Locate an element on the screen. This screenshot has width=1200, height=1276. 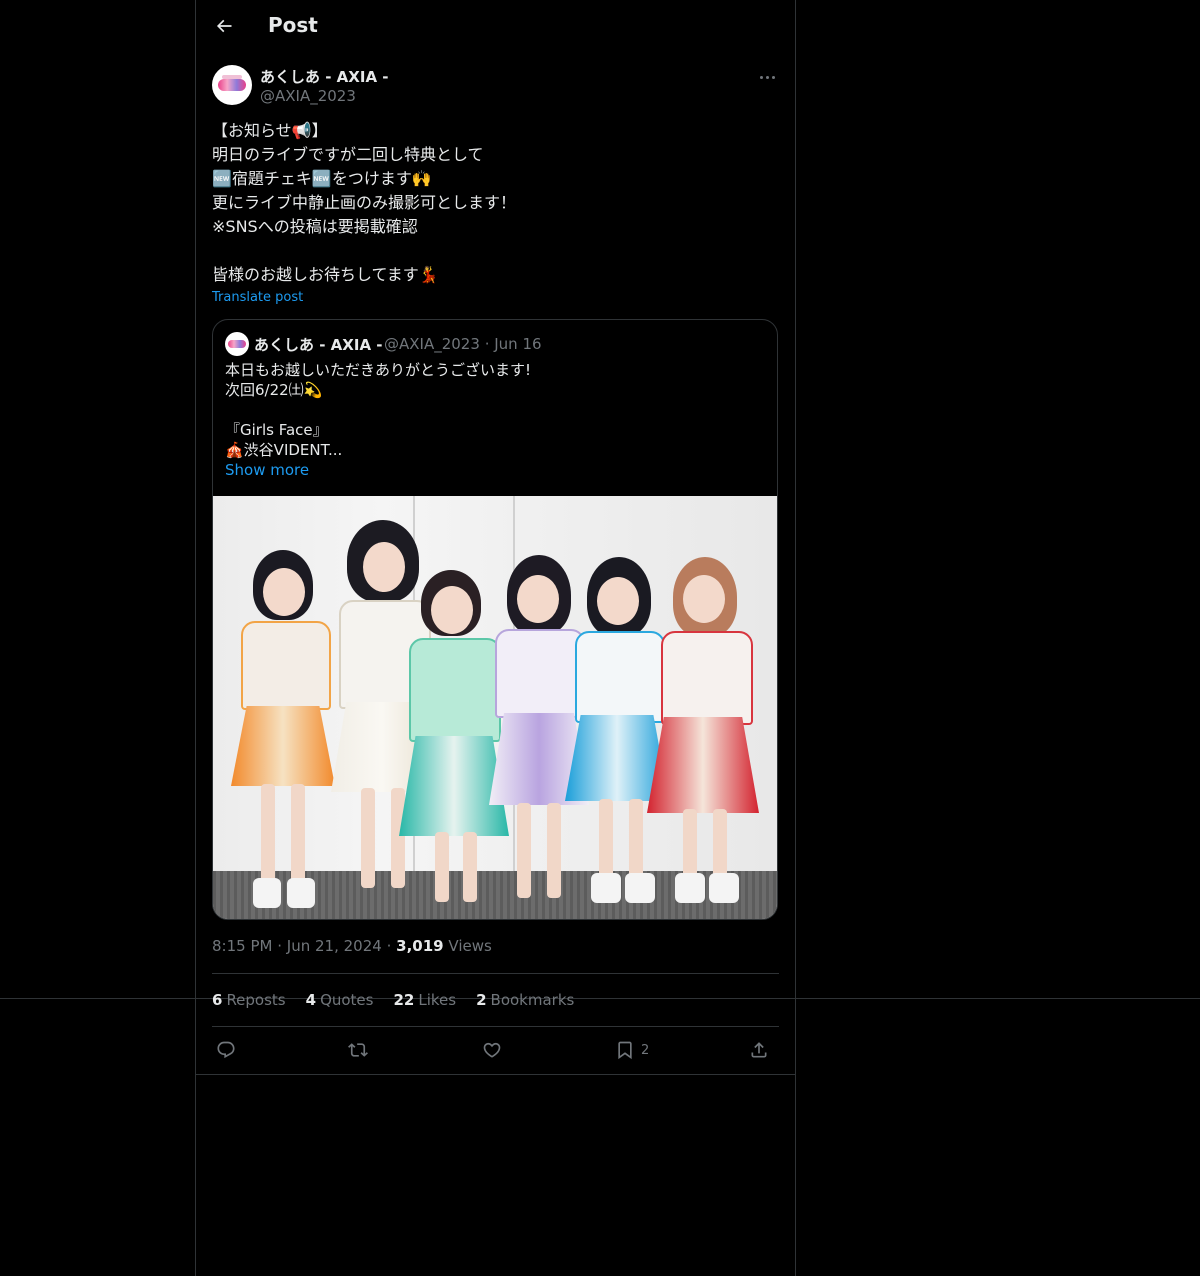
like-button is located at coordinates (492, 1050).